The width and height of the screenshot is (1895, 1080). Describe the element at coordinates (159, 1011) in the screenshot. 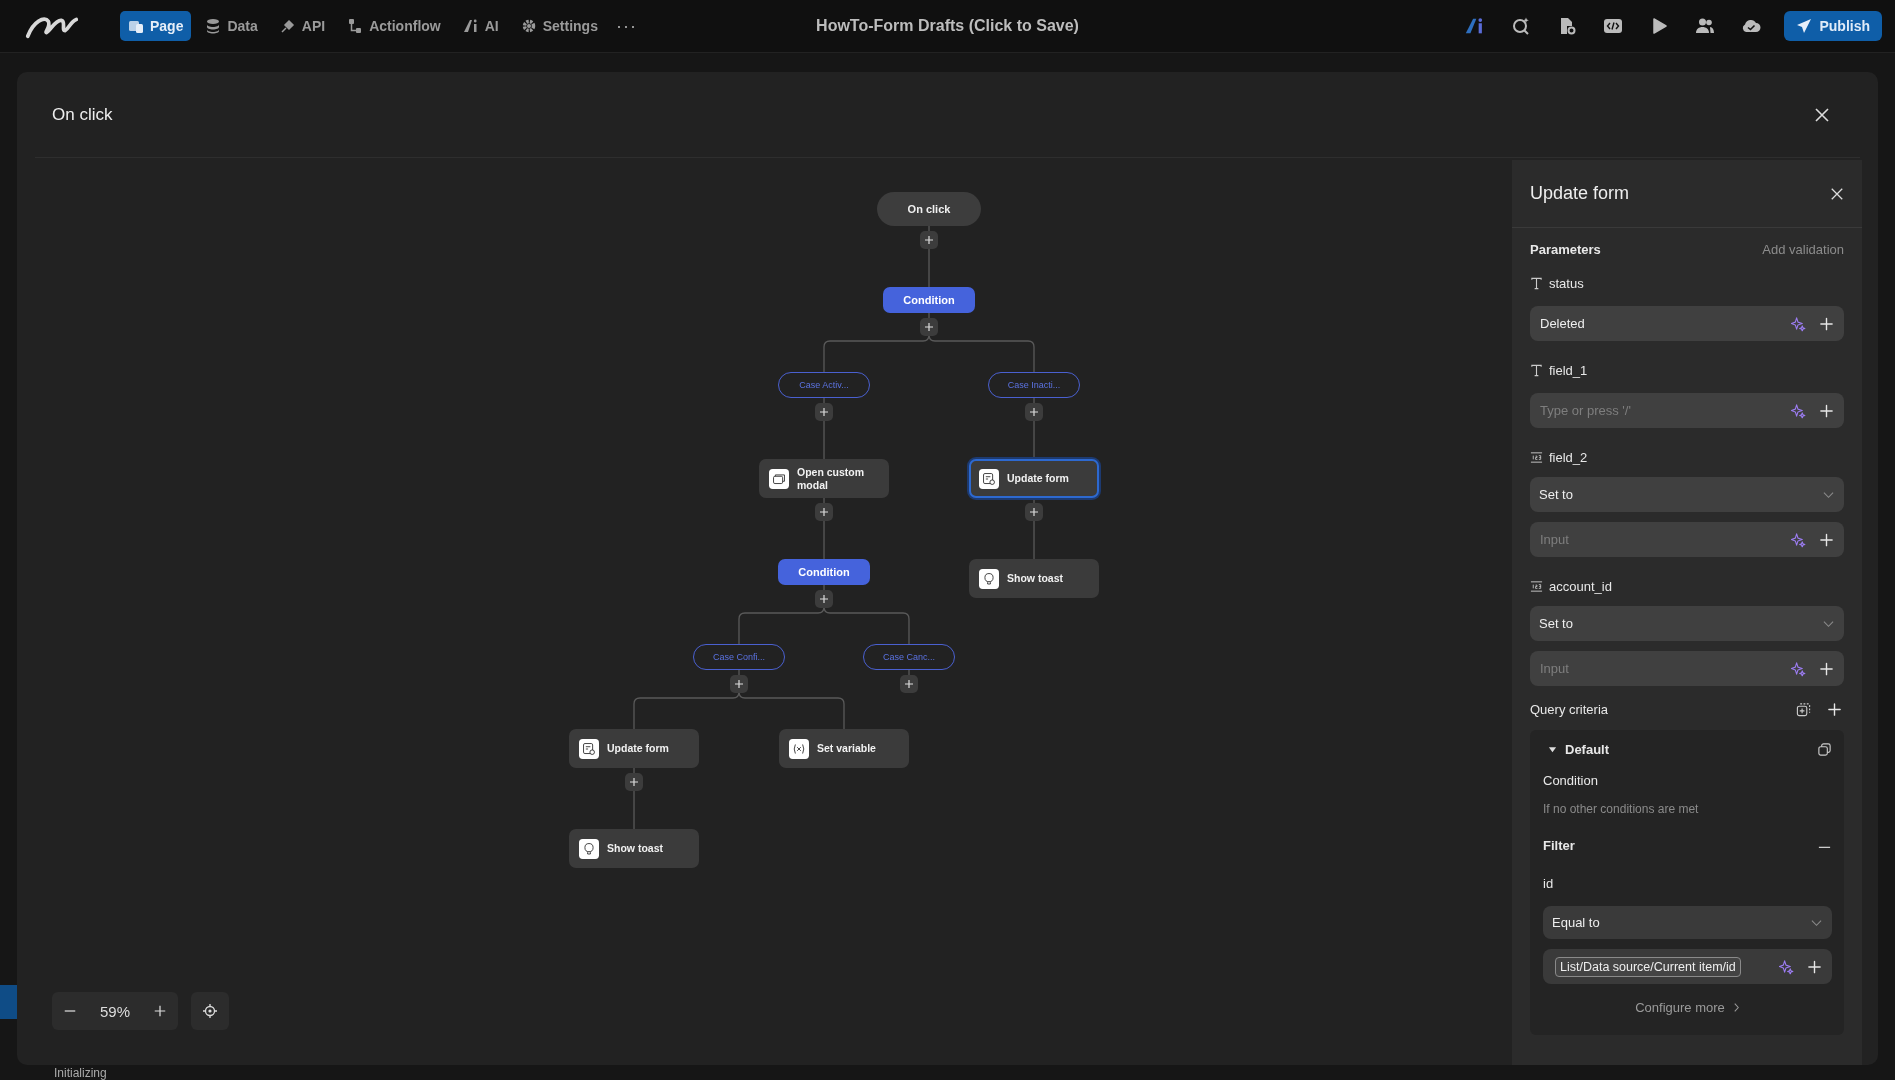

I see `zoom-in-icon` at that location.